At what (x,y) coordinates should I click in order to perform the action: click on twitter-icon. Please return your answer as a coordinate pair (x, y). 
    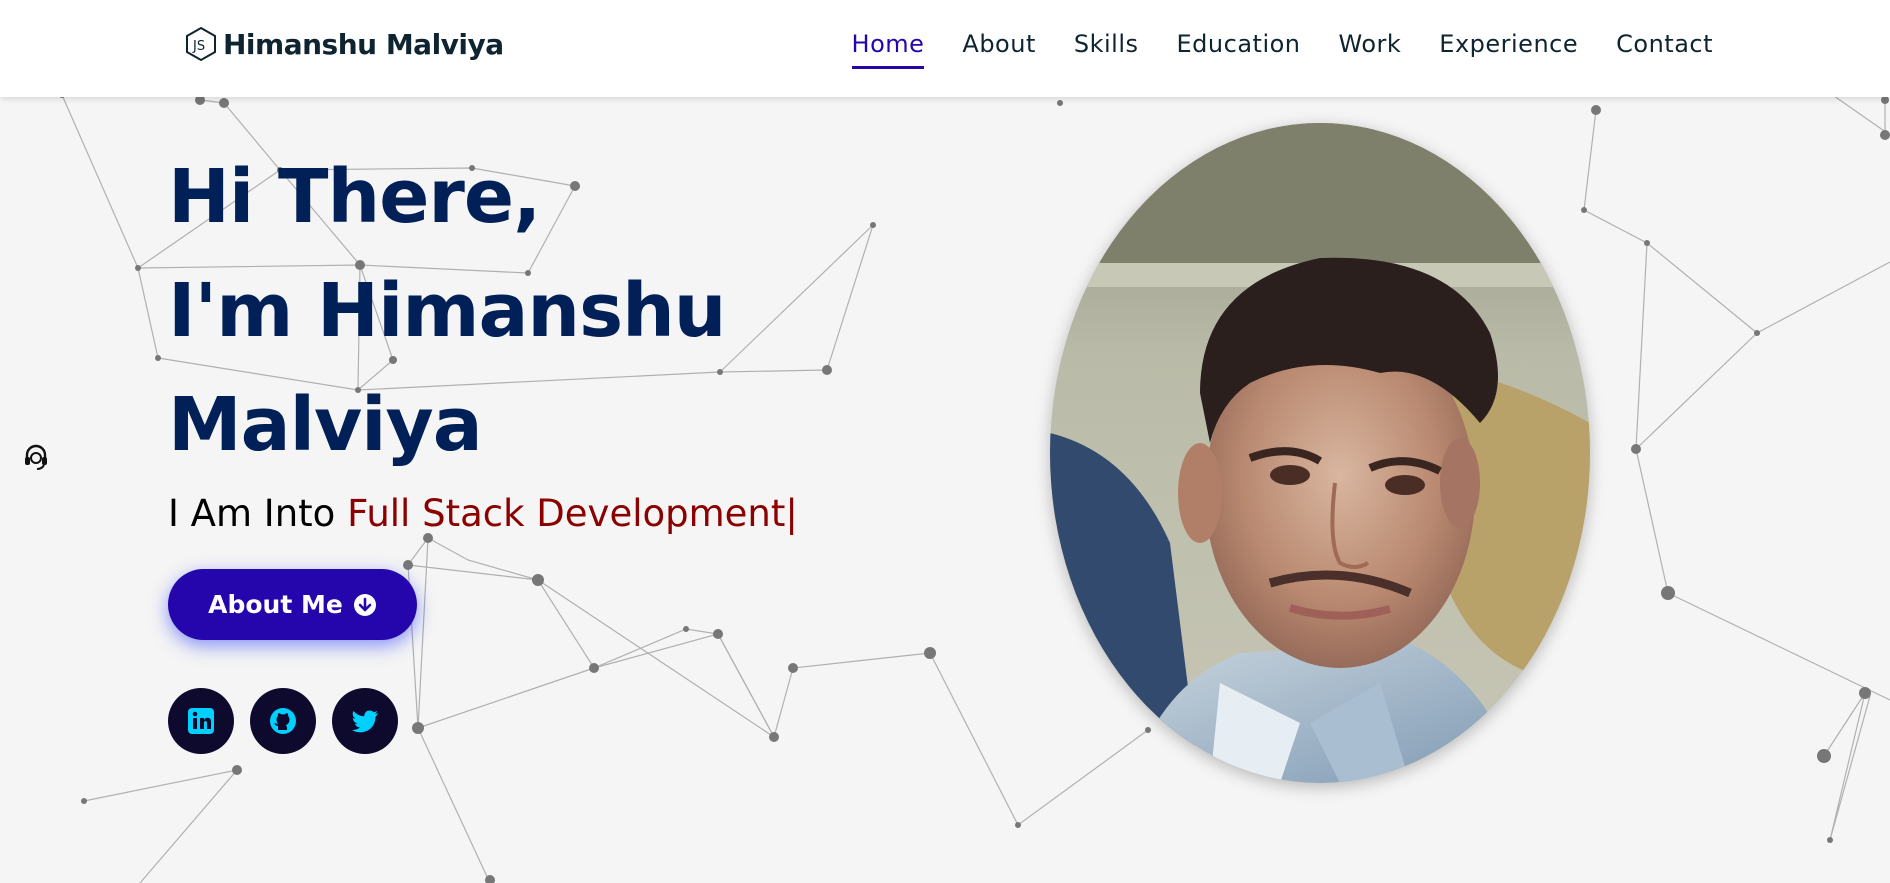
    Looking at the image, I should click on (364, 721).